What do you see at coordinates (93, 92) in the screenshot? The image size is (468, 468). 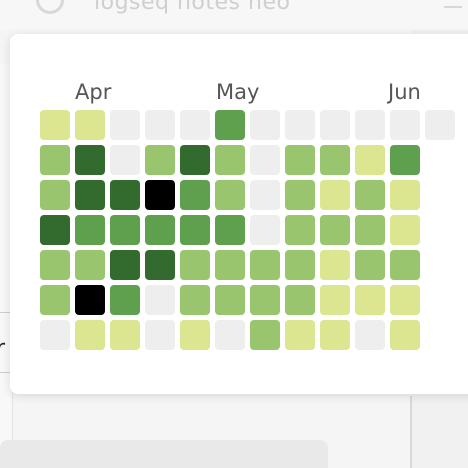 I see `month-label-apr: Apr` at bounding box center [93, 92].